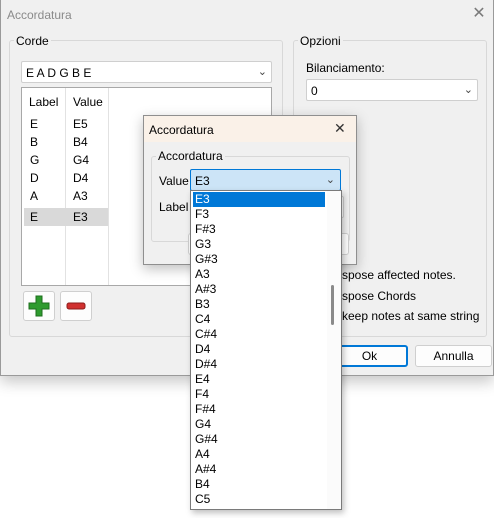 This screenshot has height=518, width=494. I want to click on row-value: E3, so click(80, 217).